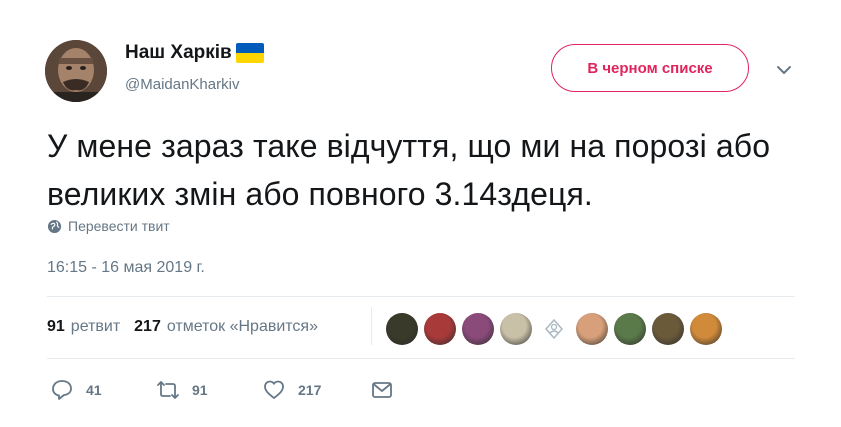 This screenshot has height=427, width=841. What do you see at coordinates (103, 390) in the screenshot?
I see `reply-action: 41` at bounding box center [103, 390].